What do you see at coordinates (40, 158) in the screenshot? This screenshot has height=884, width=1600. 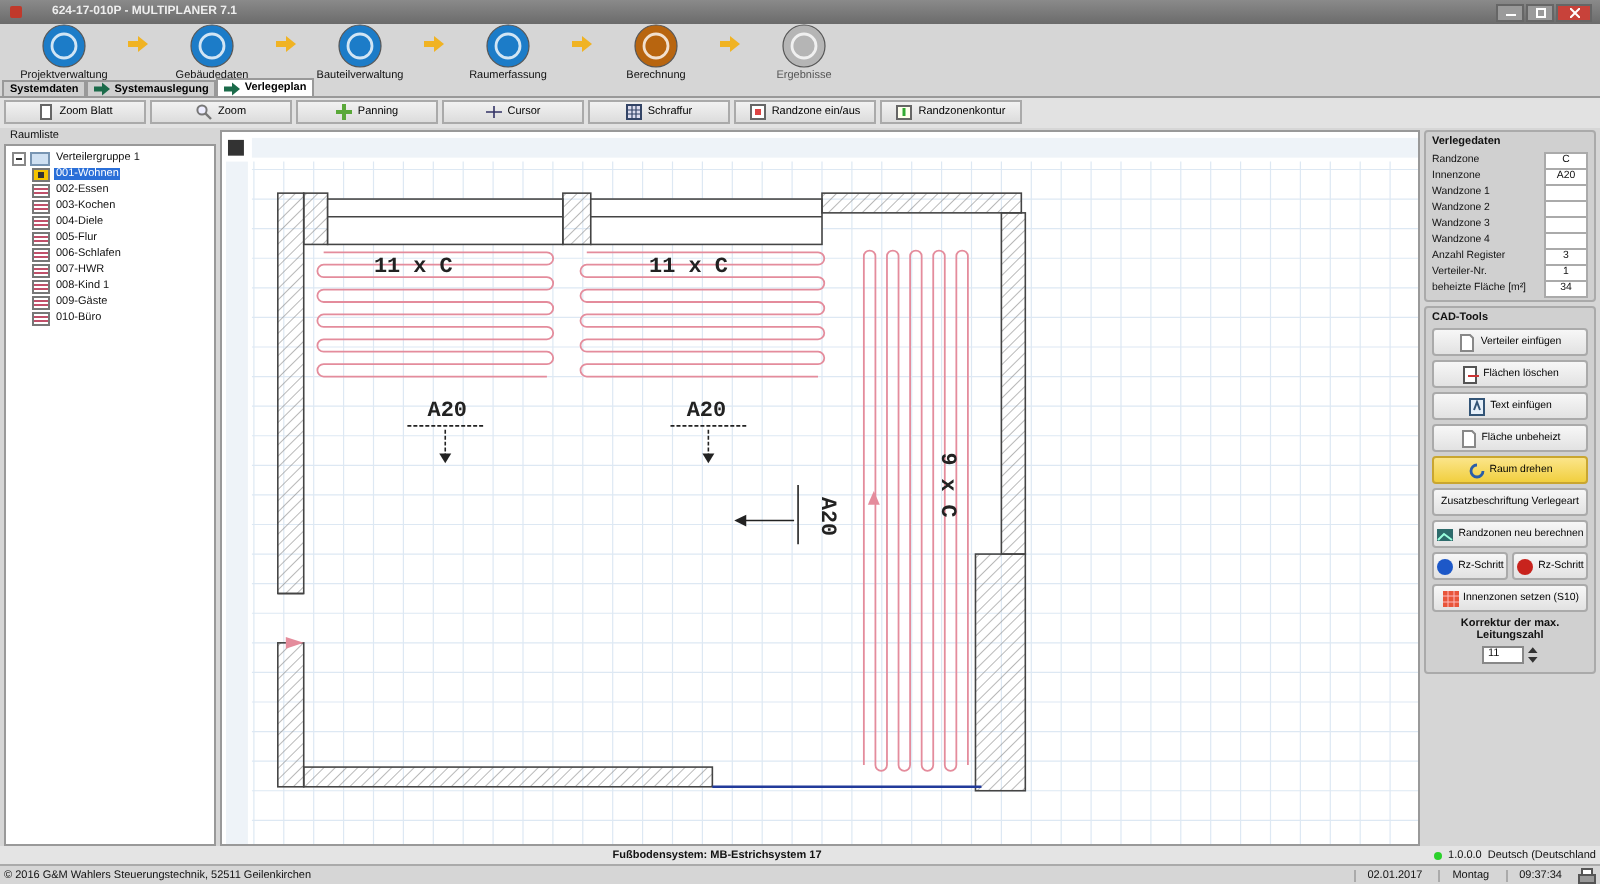 I see `group-icon` at bounding box center [40, 158].